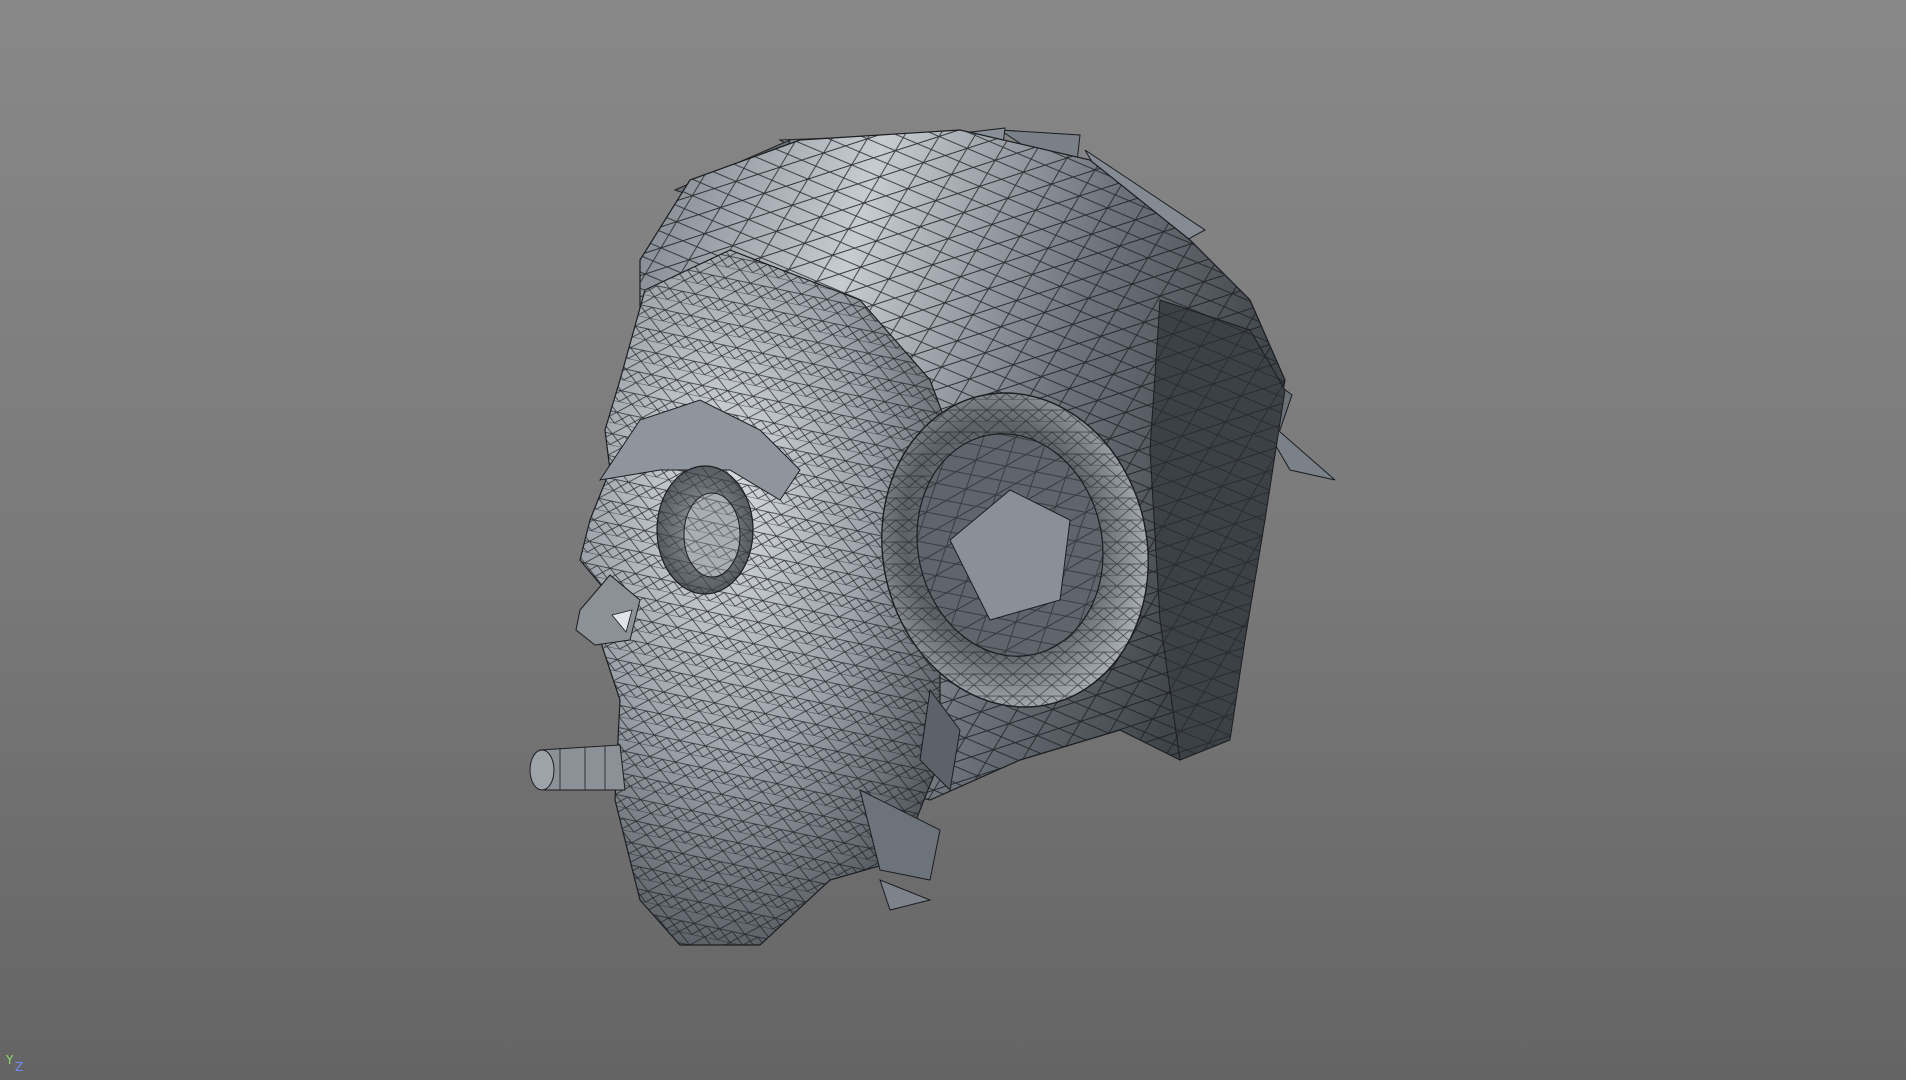  I want to click on mouth-tube, so click(577, 767).